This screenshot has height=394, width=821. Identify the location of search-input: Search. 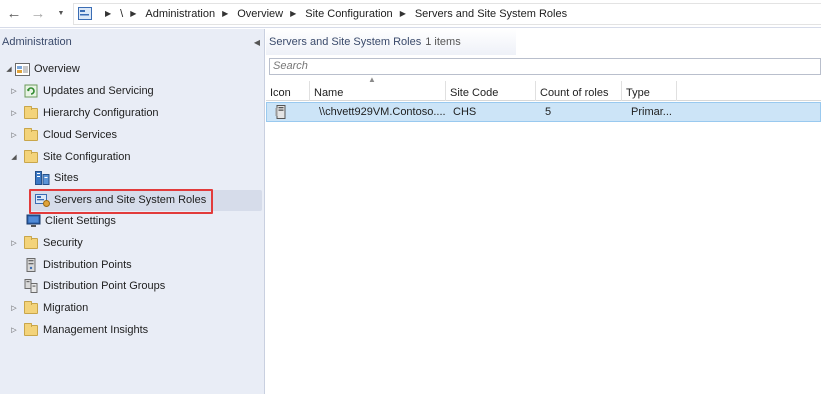
(545, 66).